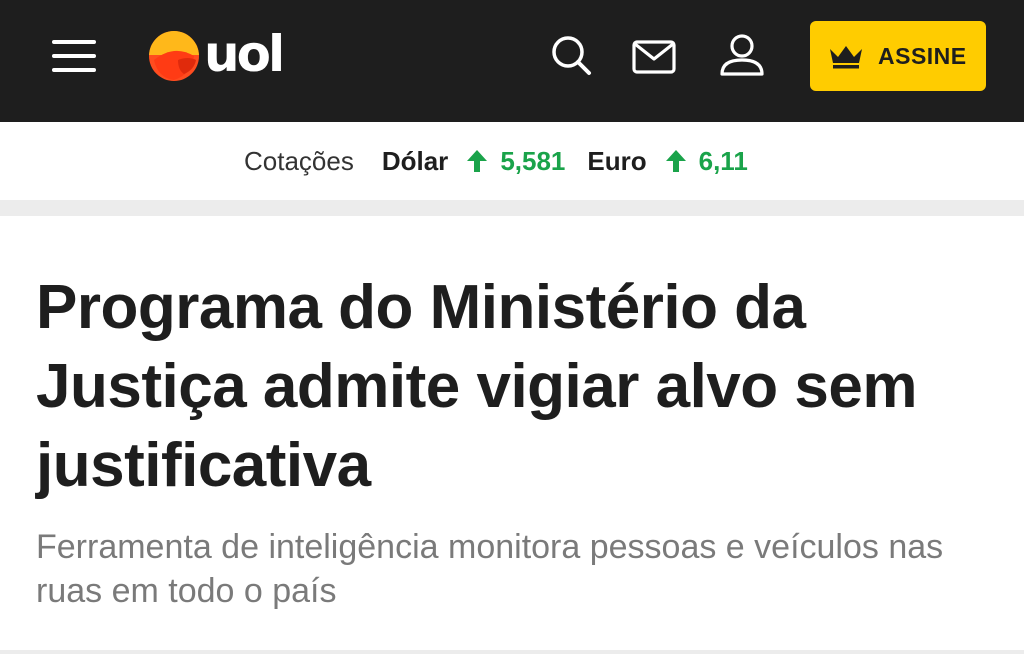  I want to click on search-icon, so click(572, 56).